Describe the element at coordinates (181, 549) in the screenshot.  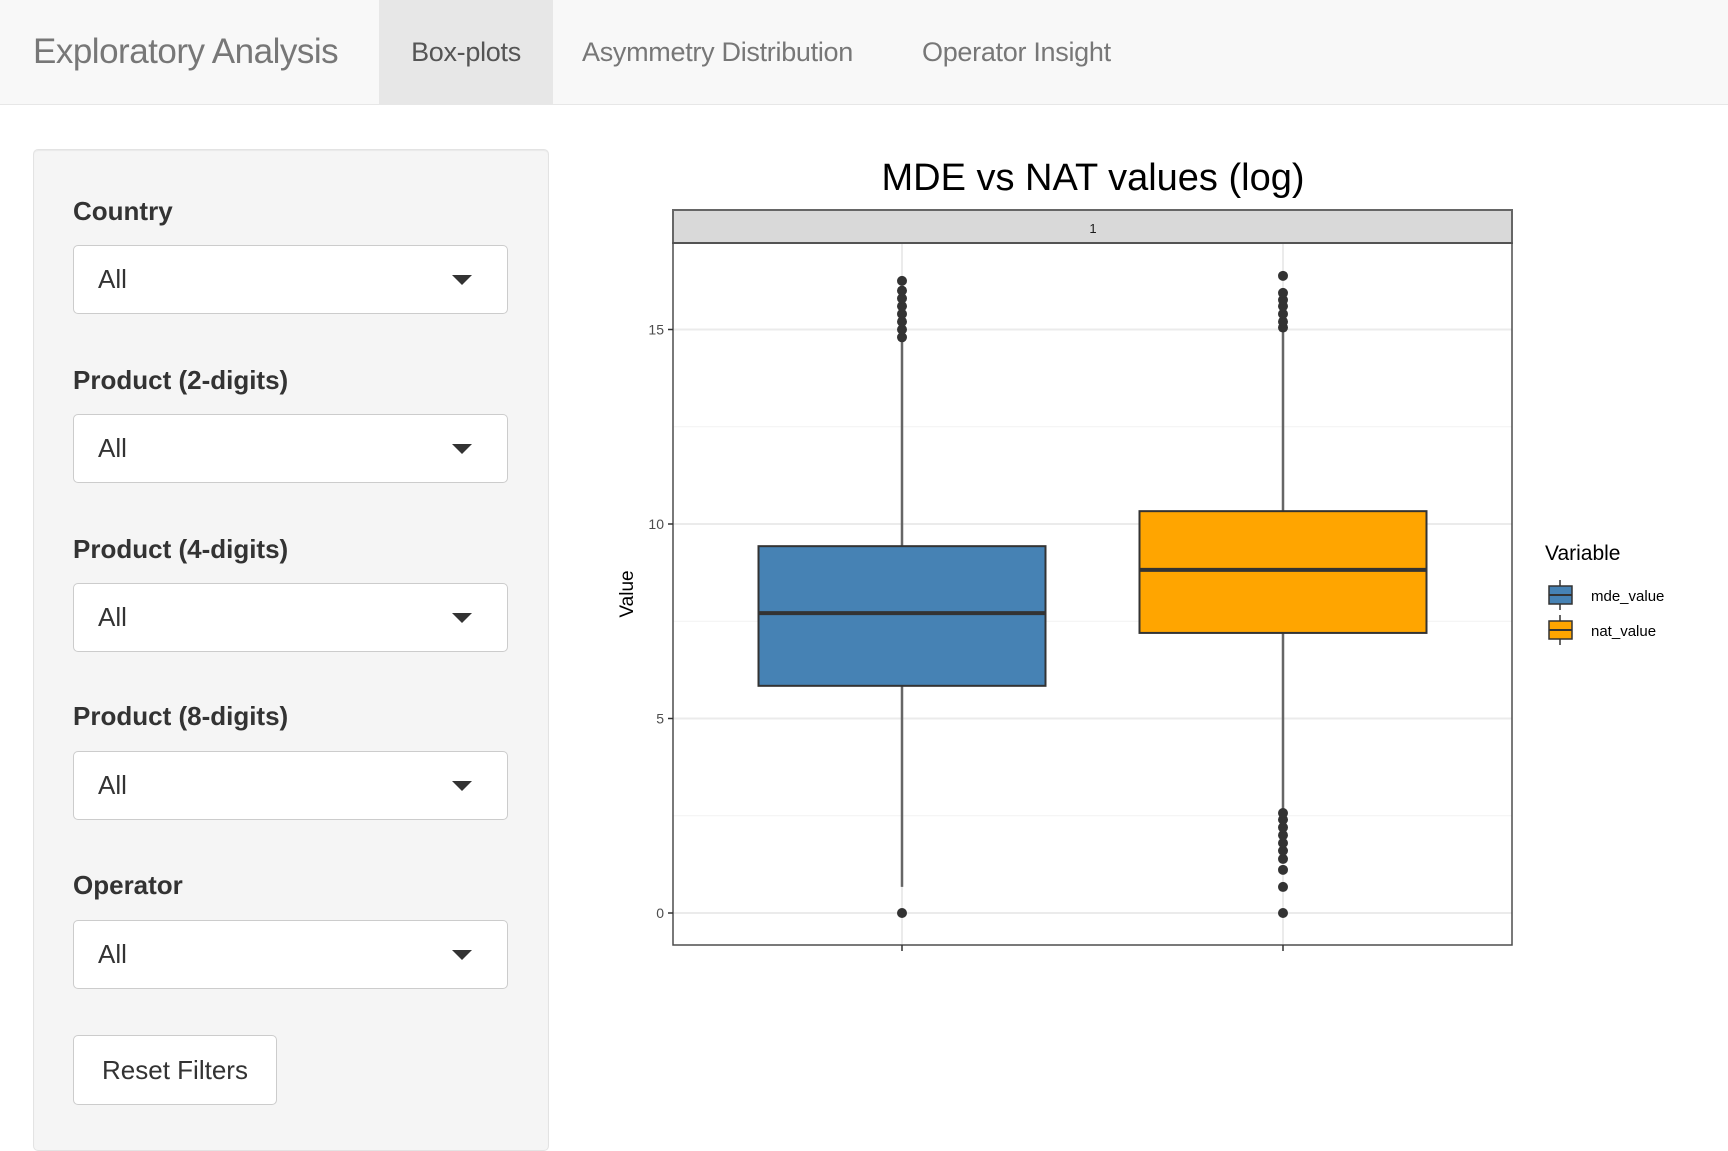
I see `product-4-digits-label: Product (4-digits)` at that location.